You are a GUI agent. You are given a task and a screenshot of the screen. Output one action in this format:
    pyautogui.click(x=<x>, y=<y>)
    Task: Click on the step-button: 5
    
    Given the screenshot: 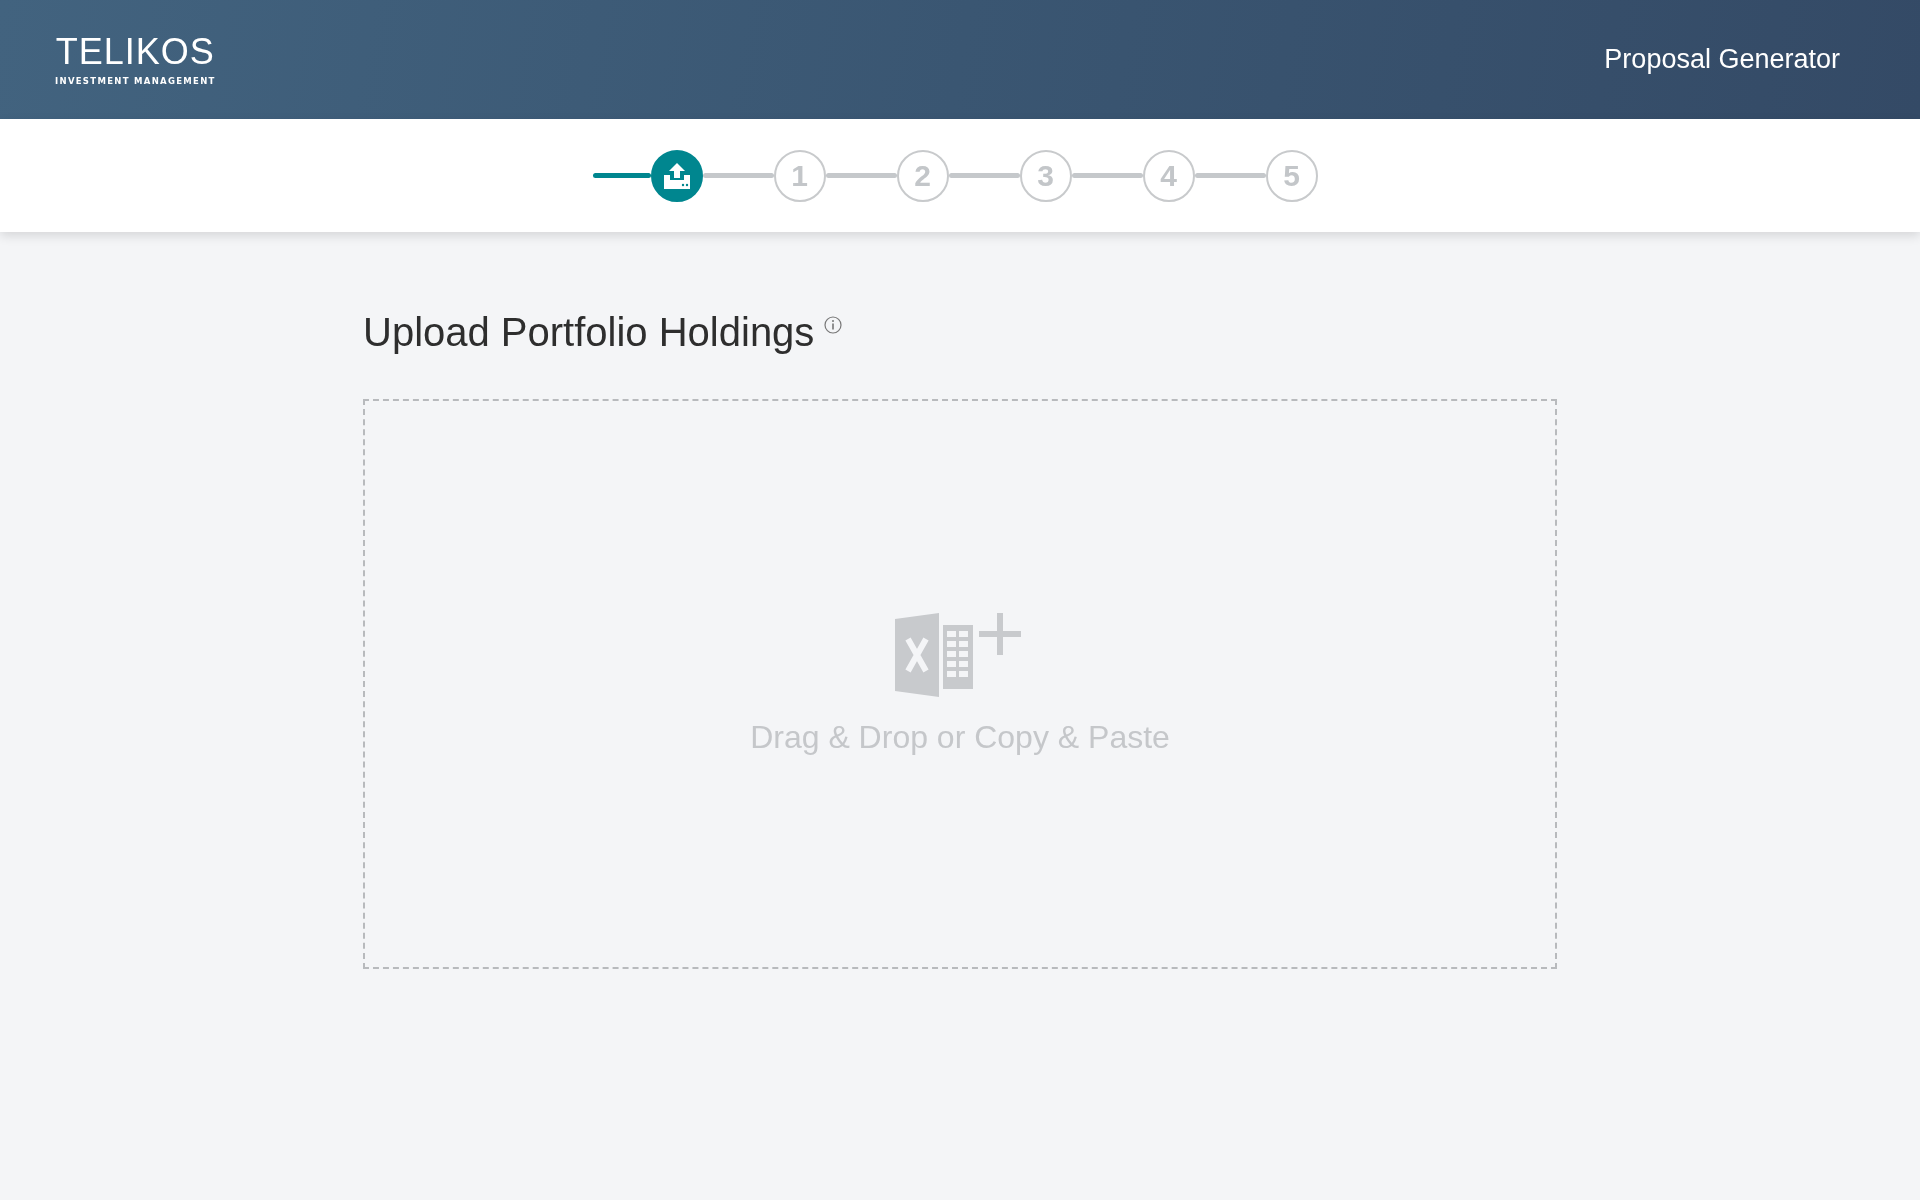 What is the action you would take?
    pyautogui.click(x=1291, y=175)
    